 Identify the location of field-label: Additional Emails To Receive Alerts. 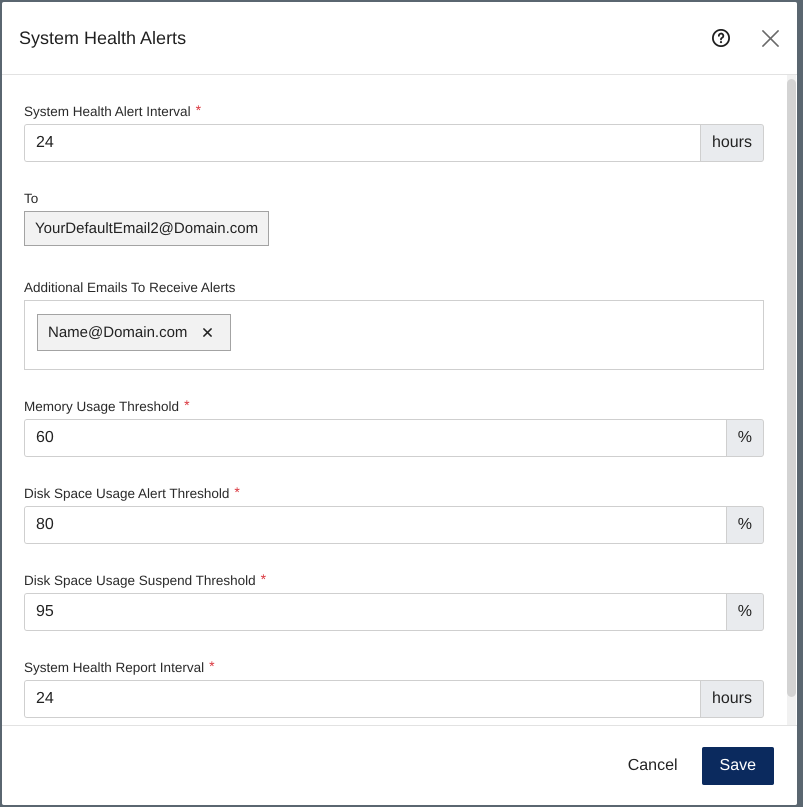
(130, 288).